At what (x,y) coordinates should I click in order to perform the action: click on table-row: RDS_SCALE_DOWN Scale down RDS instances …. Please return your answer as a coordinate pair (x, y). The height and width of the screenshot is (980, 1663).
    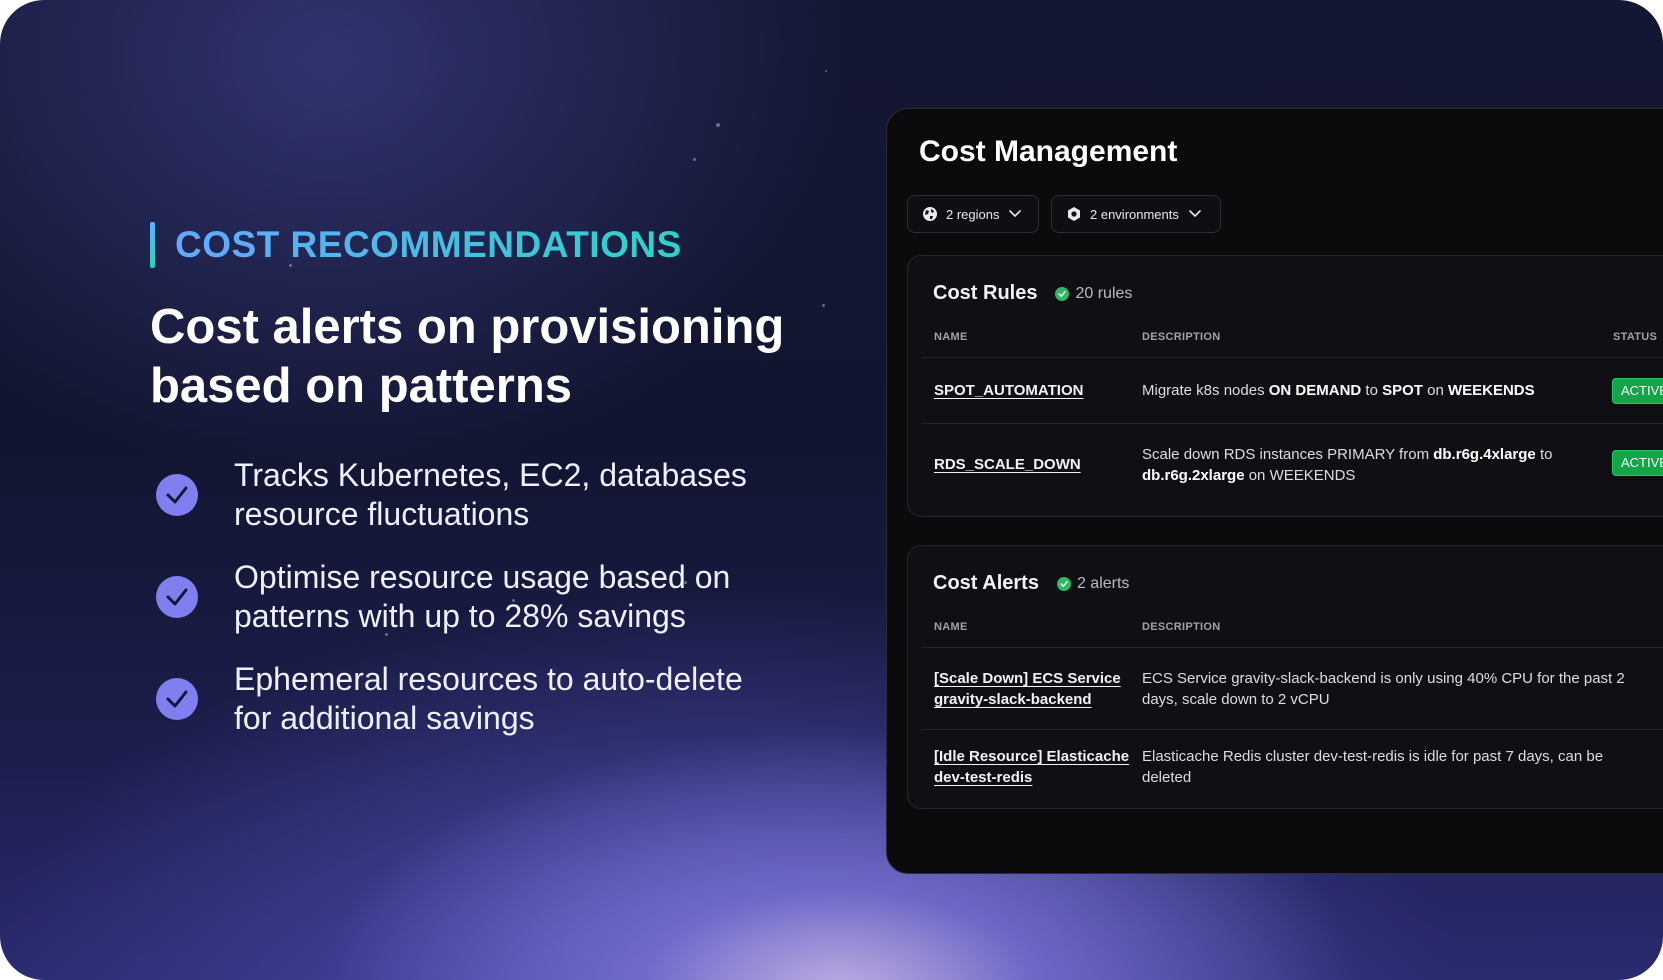
    Looking at the image, I should click on (1292, 468).